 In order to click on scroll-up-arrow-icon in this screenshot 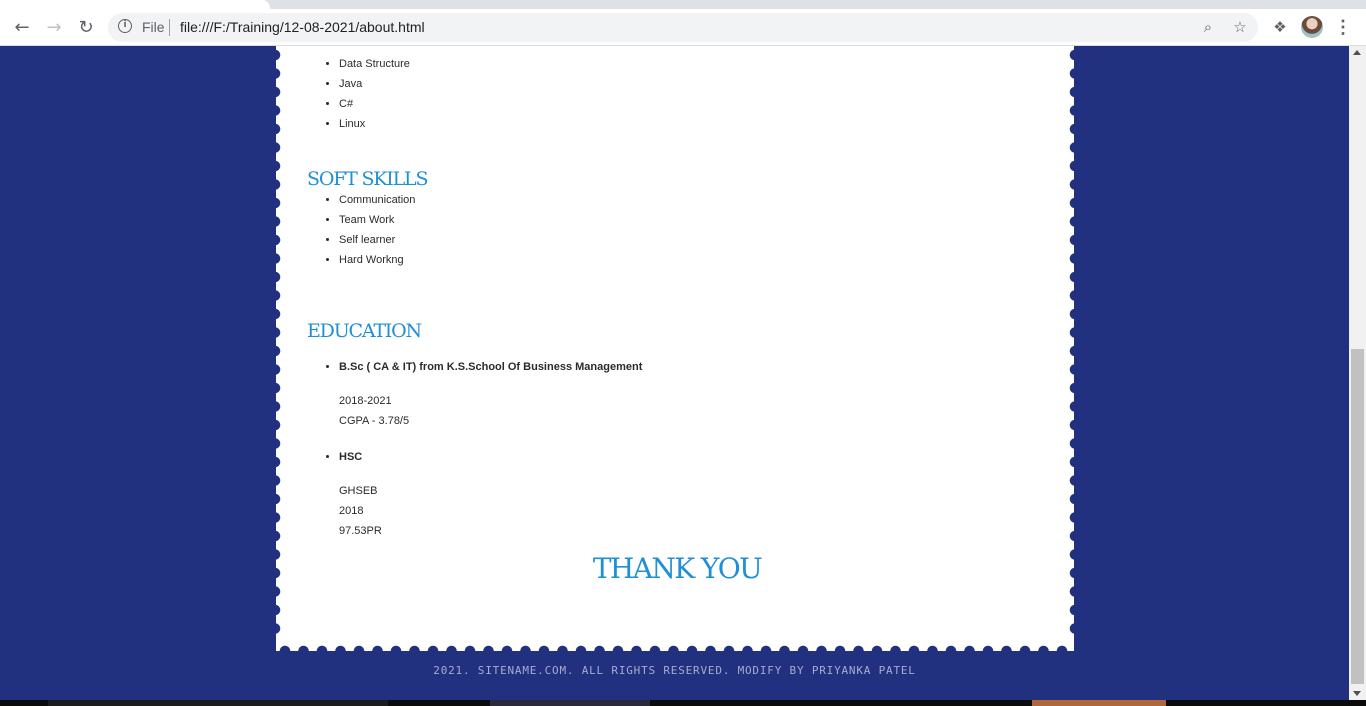, I will do `click(1357, 52)`.